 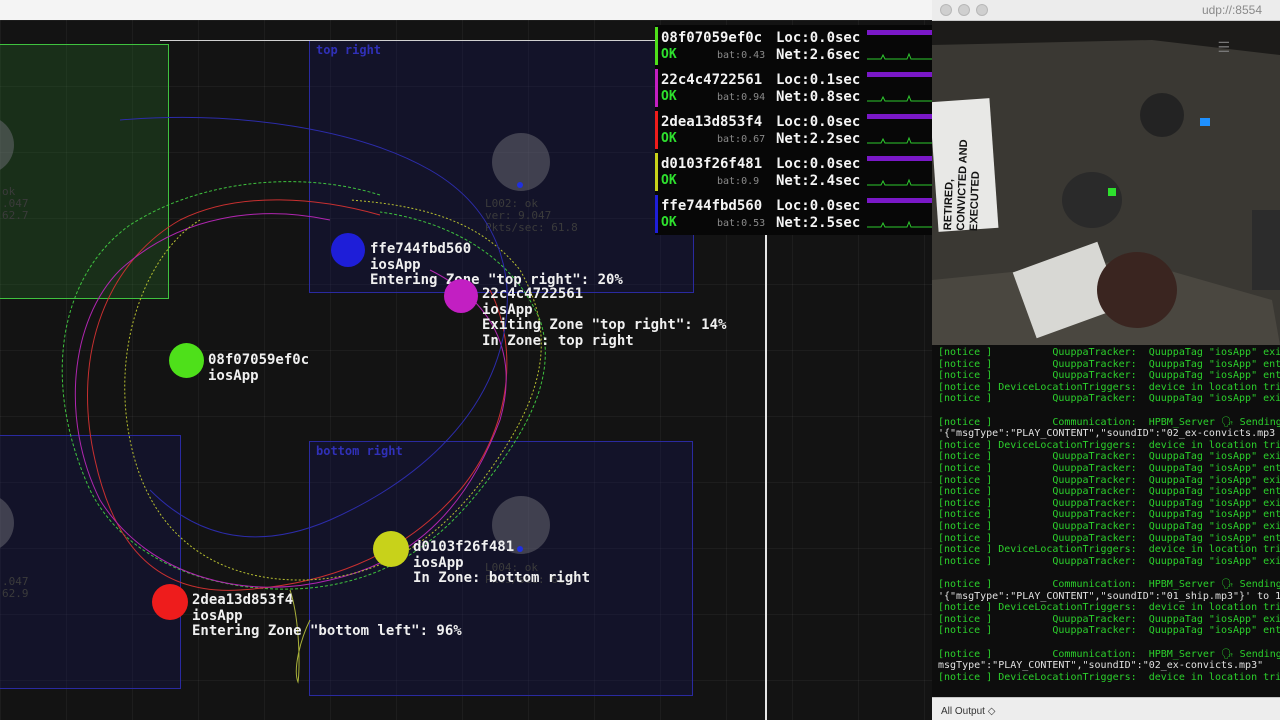 I want to click on tag-22c4c4722561, so click(x=461, y=296).